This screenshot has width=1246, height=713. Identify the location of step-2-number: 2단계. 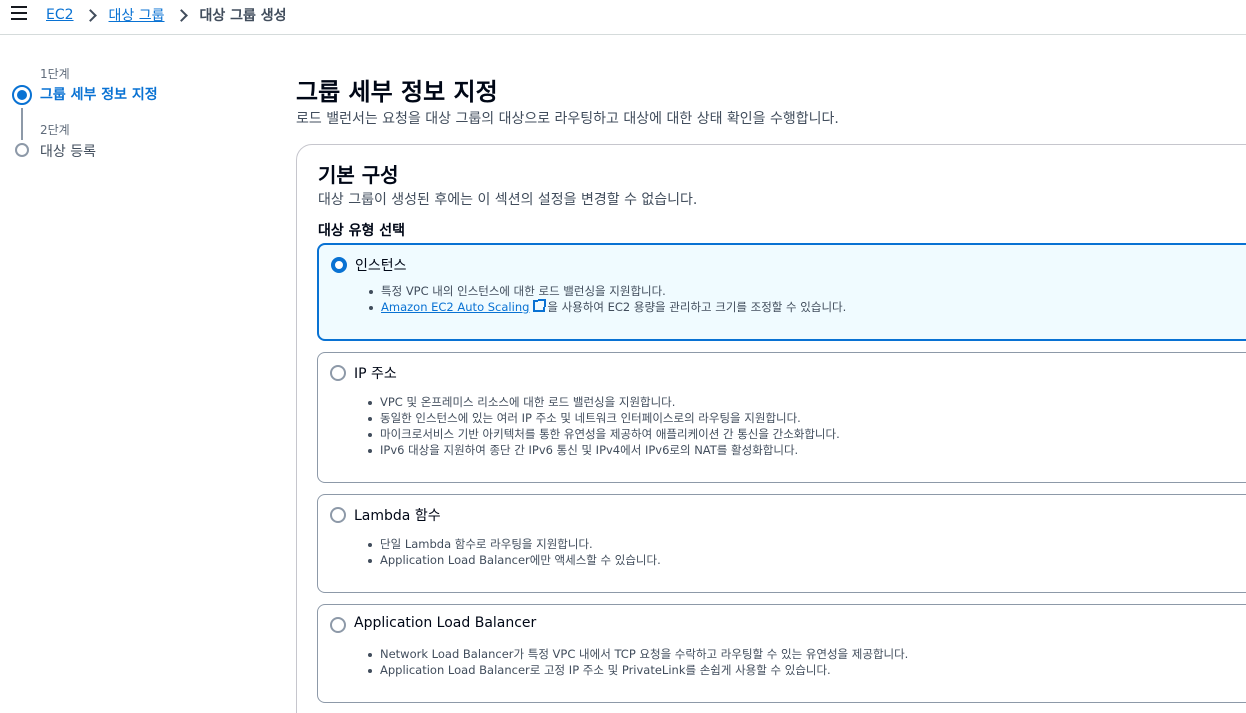
(55, 130).